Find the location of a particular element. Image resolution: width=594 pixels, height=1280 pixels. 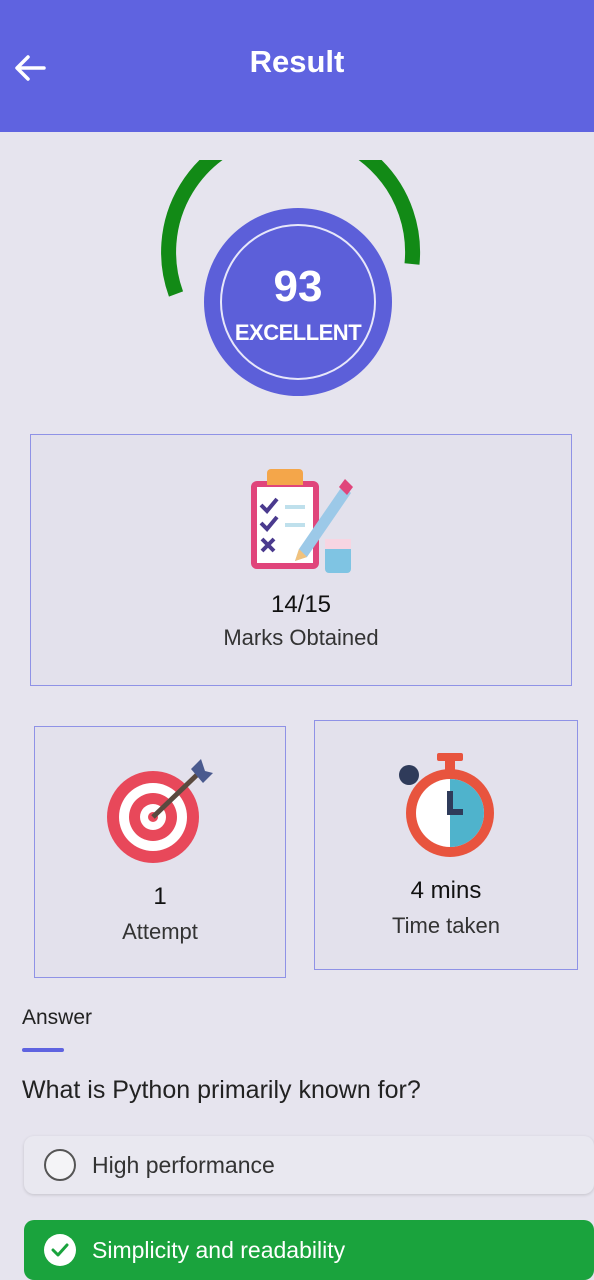

attempt-card: 1 Attempt is located at coordinates (160, 852).